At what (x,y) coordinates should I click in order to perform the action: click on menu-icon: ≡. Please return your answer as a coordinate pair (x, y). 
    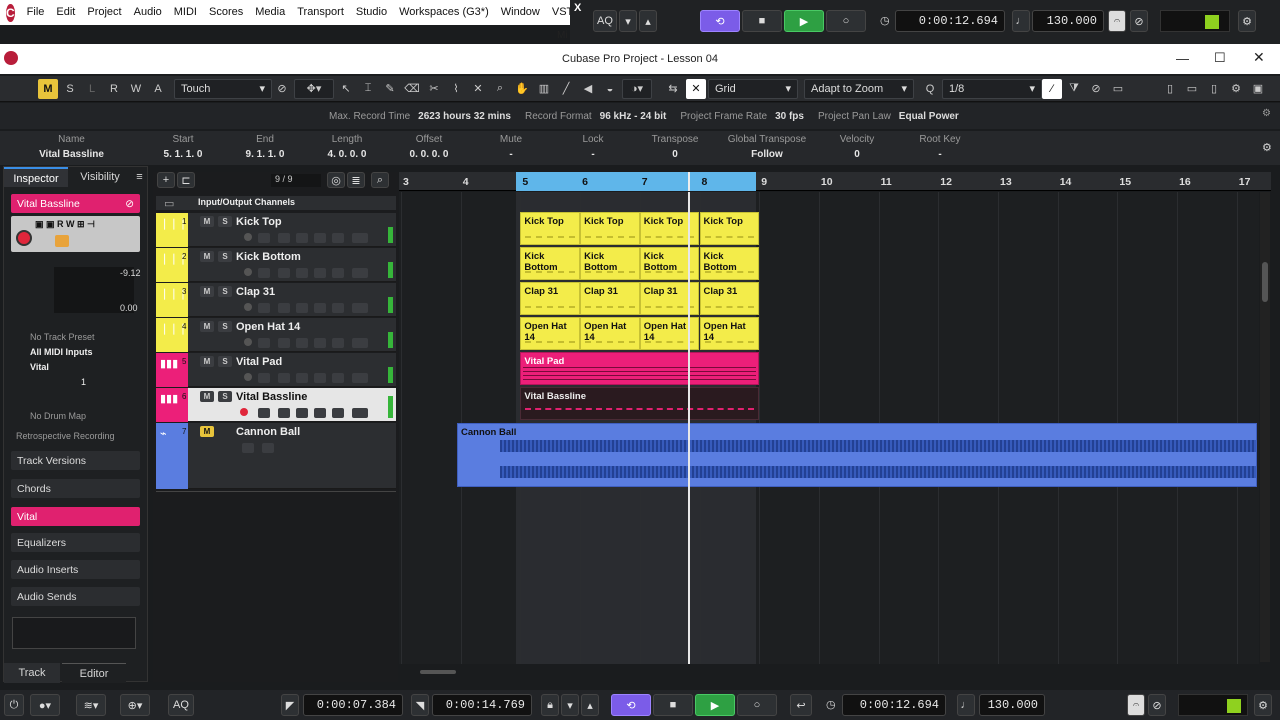
    Looking at the image, I should click on (139, 177).